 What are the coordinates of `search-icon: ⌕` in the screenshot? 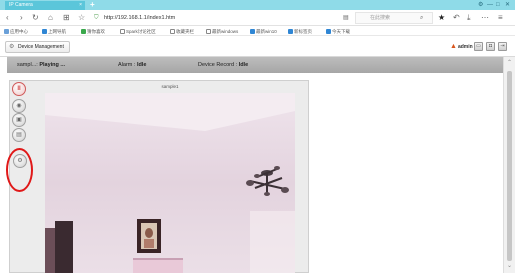 It's located at (421, 18).